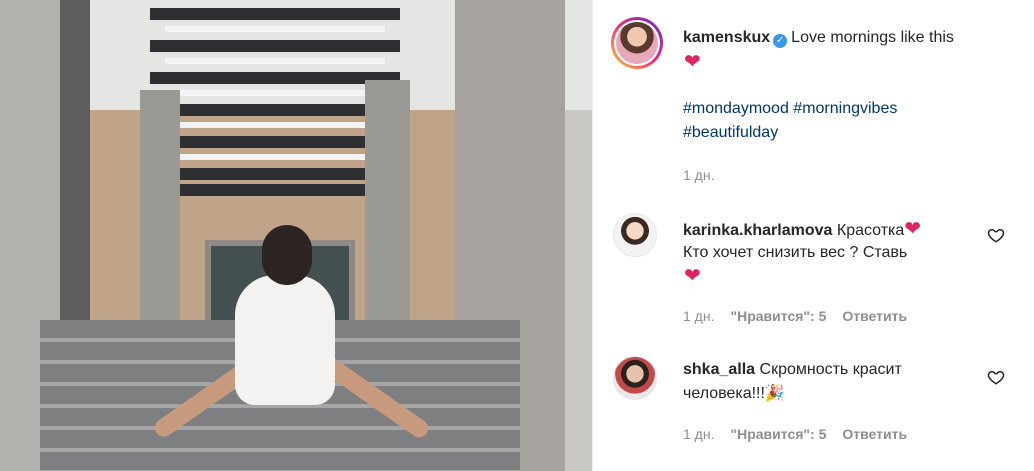  I want to click on caption: kamenskux ✓ Love mornings like this, so click(853, 38).